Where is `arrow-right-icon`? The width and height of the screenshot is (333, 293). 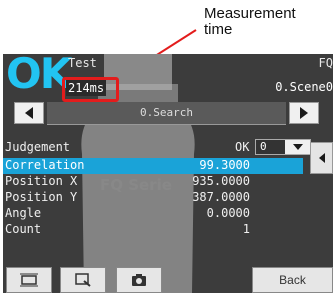
arrow-right-icon is located at coordinates (304, 113).